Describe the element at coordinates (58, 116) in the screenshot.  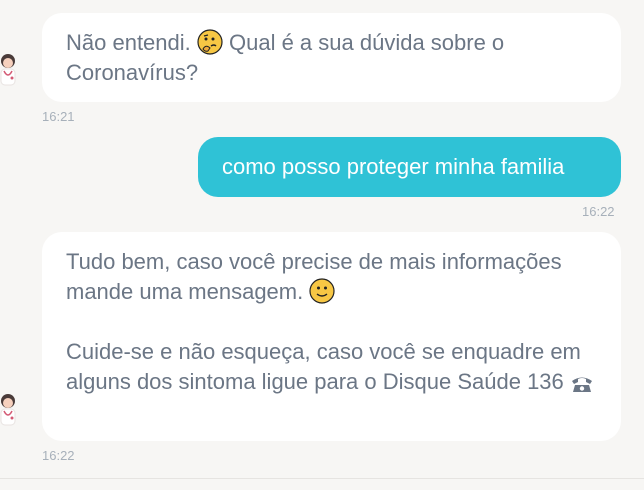
I see `message-timestamp: 16:21` at that location.